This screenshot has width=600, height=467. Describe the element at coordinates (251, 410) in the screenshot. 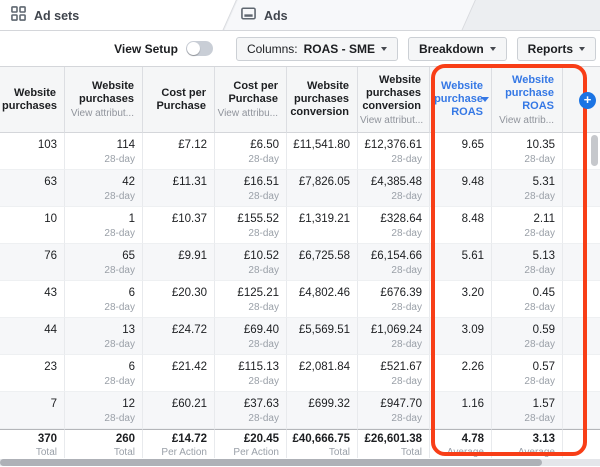

I see `table-cell: £37.63 28-day` at that location.